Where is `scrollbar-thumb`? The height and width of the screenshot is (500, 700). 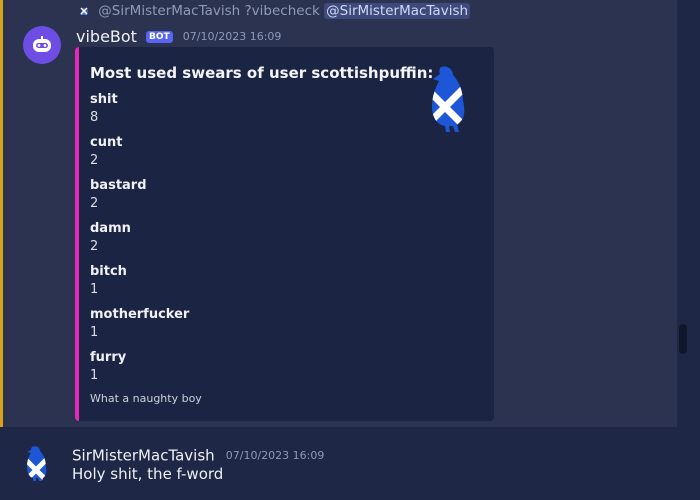
scrollbar-thumb is located at coordinates (683, 339).